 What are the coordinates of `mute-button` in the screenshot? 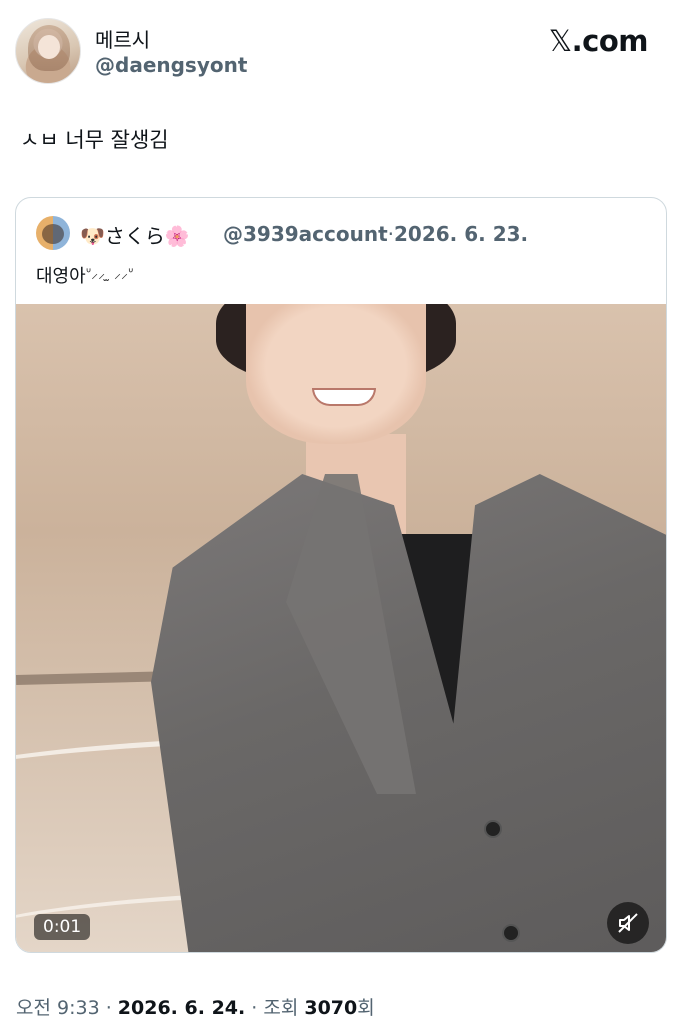 It's located at (628, 923).